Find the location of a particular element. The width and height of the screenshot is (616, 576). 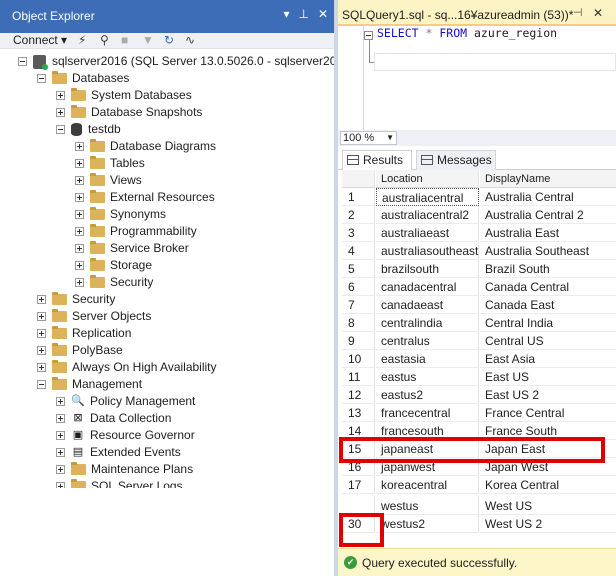

cell-displayname: Australia Southeast is located at coordinates (548, 251).